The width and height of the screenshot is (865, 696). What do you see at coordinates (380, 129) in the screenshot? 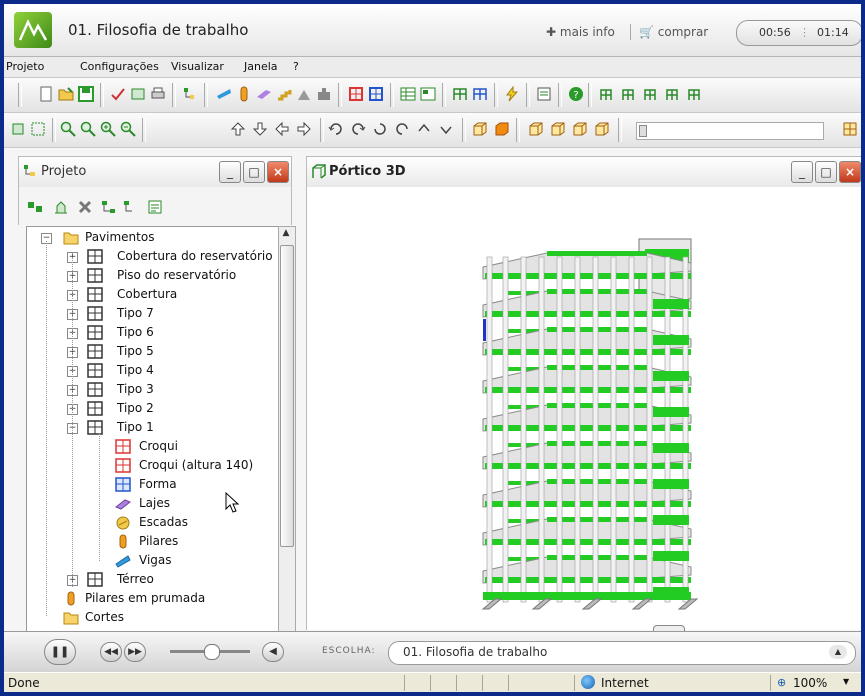
I see `rotate-up-icon` at bounding box center [380, 129].